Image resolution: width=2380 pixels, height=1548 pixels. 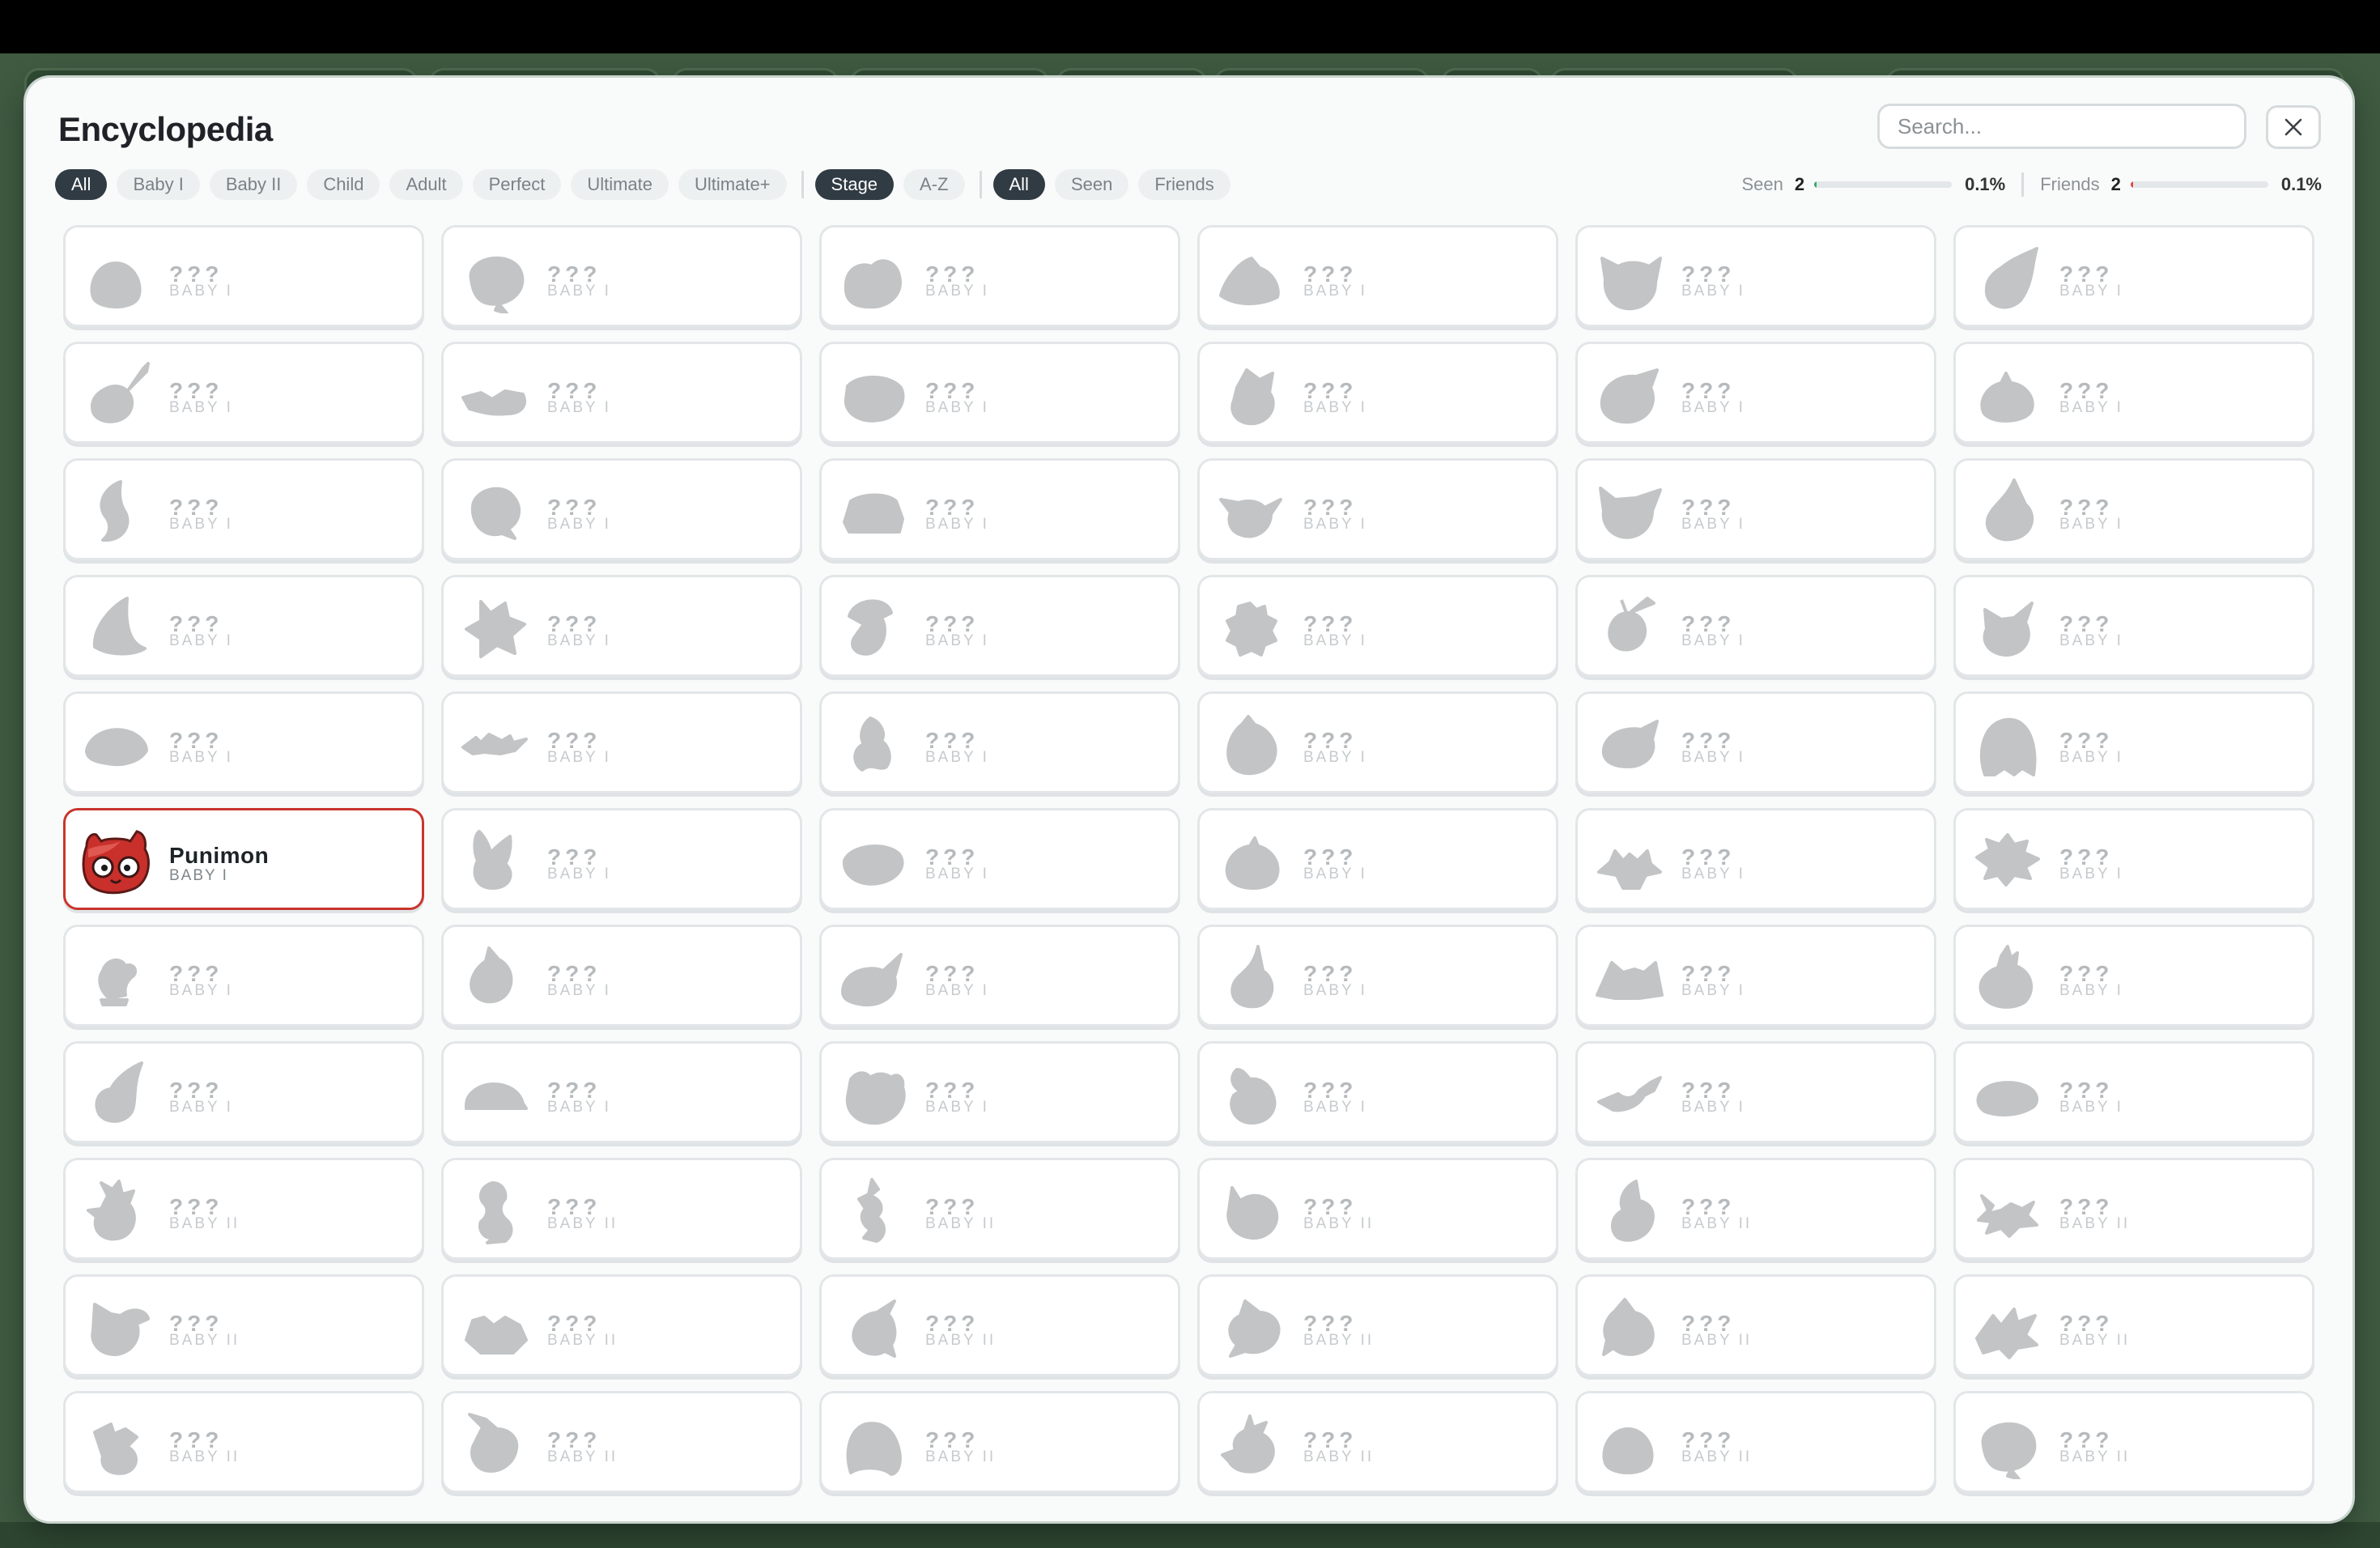 What do you see at coordinates (159, 184) in the screenshot?
I see `stage-chip-baby-i: Baby I` at bounding box center [159, 184].